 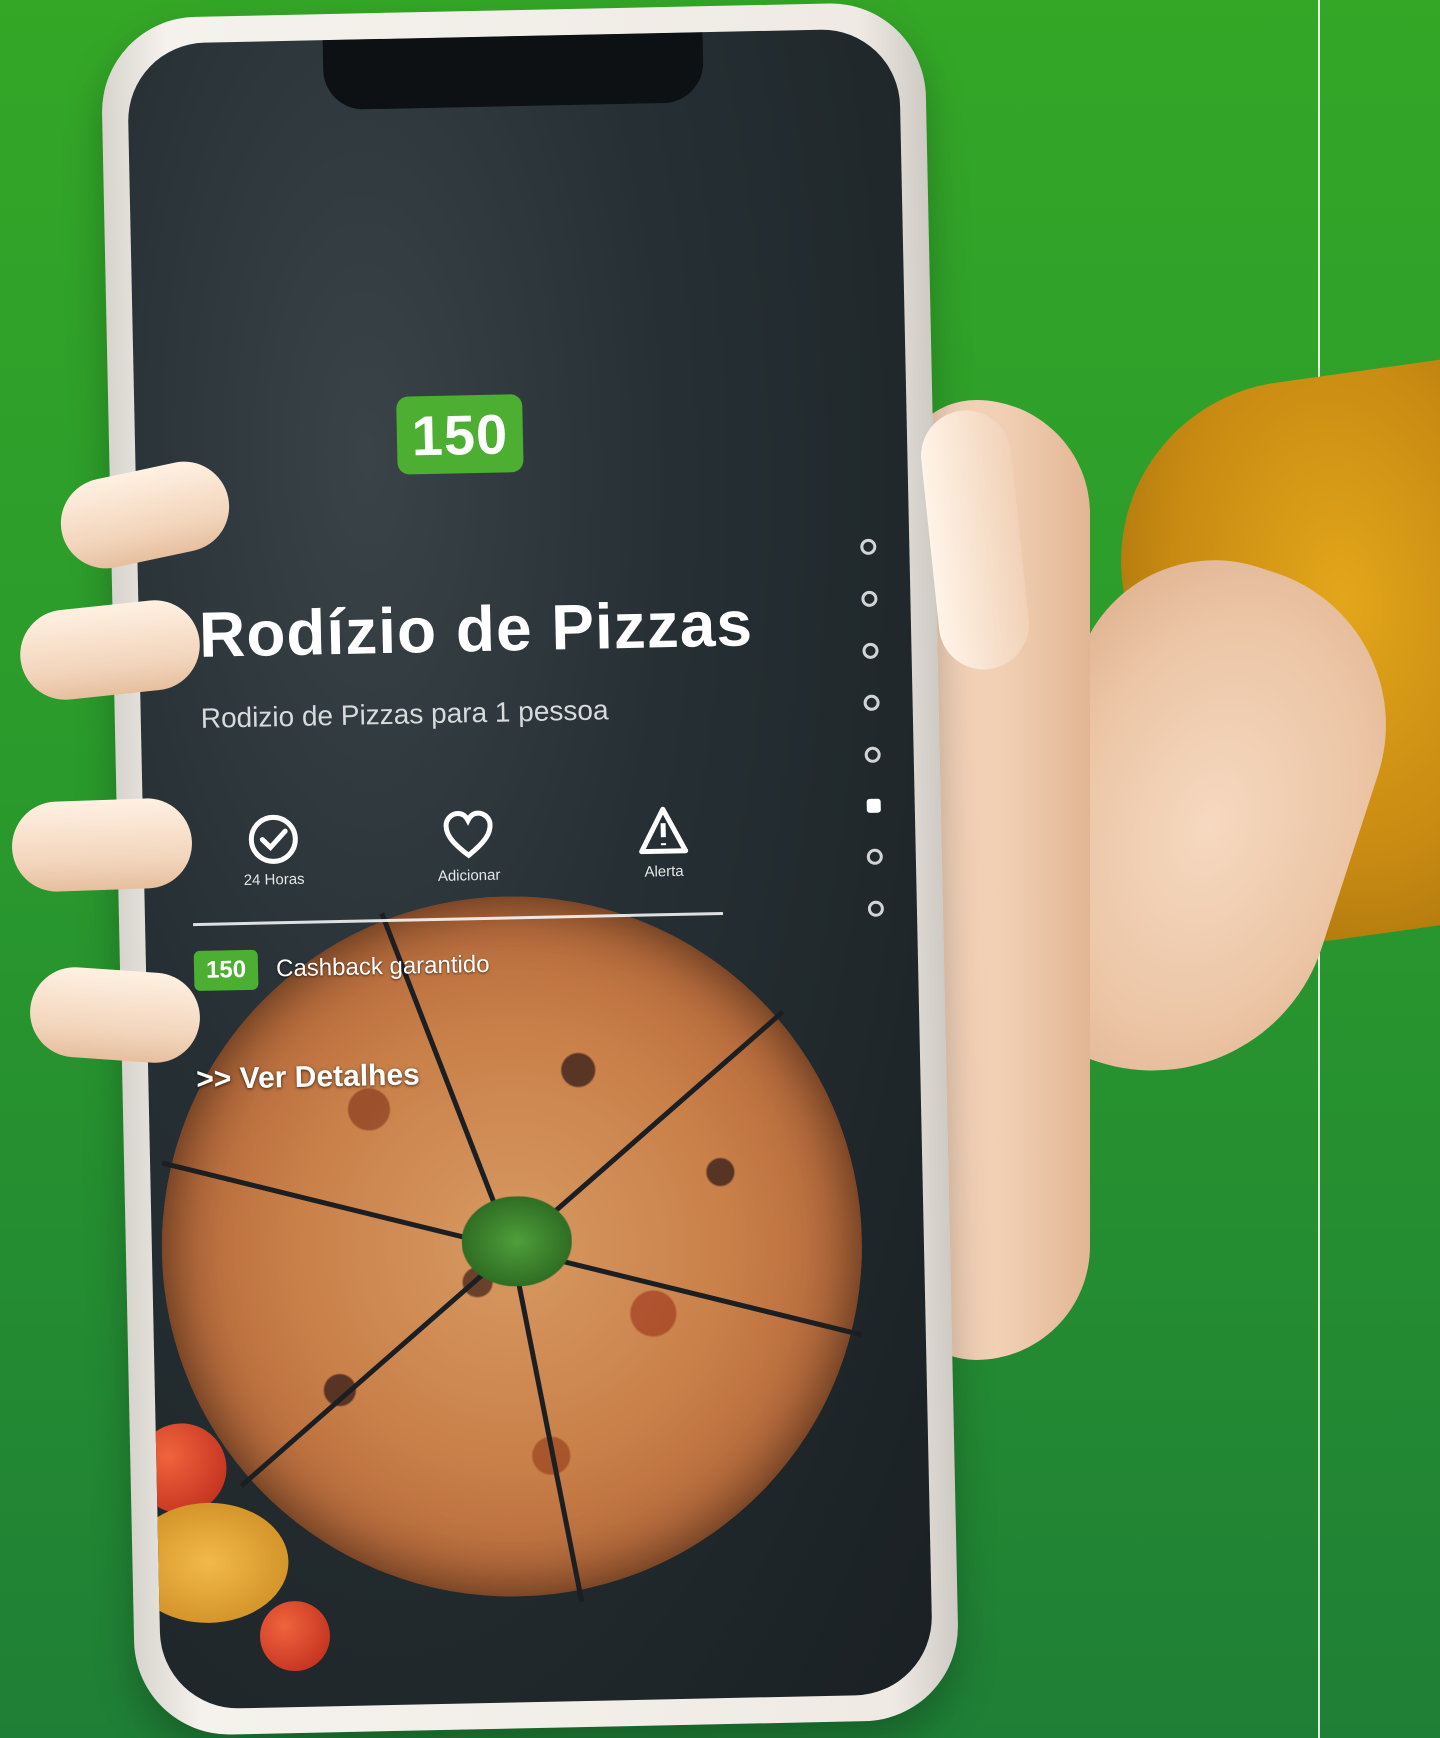 I want to click on product-subtitle: Rodizio de Pizzas para 1 pessoa, so click(x=404, y=714).